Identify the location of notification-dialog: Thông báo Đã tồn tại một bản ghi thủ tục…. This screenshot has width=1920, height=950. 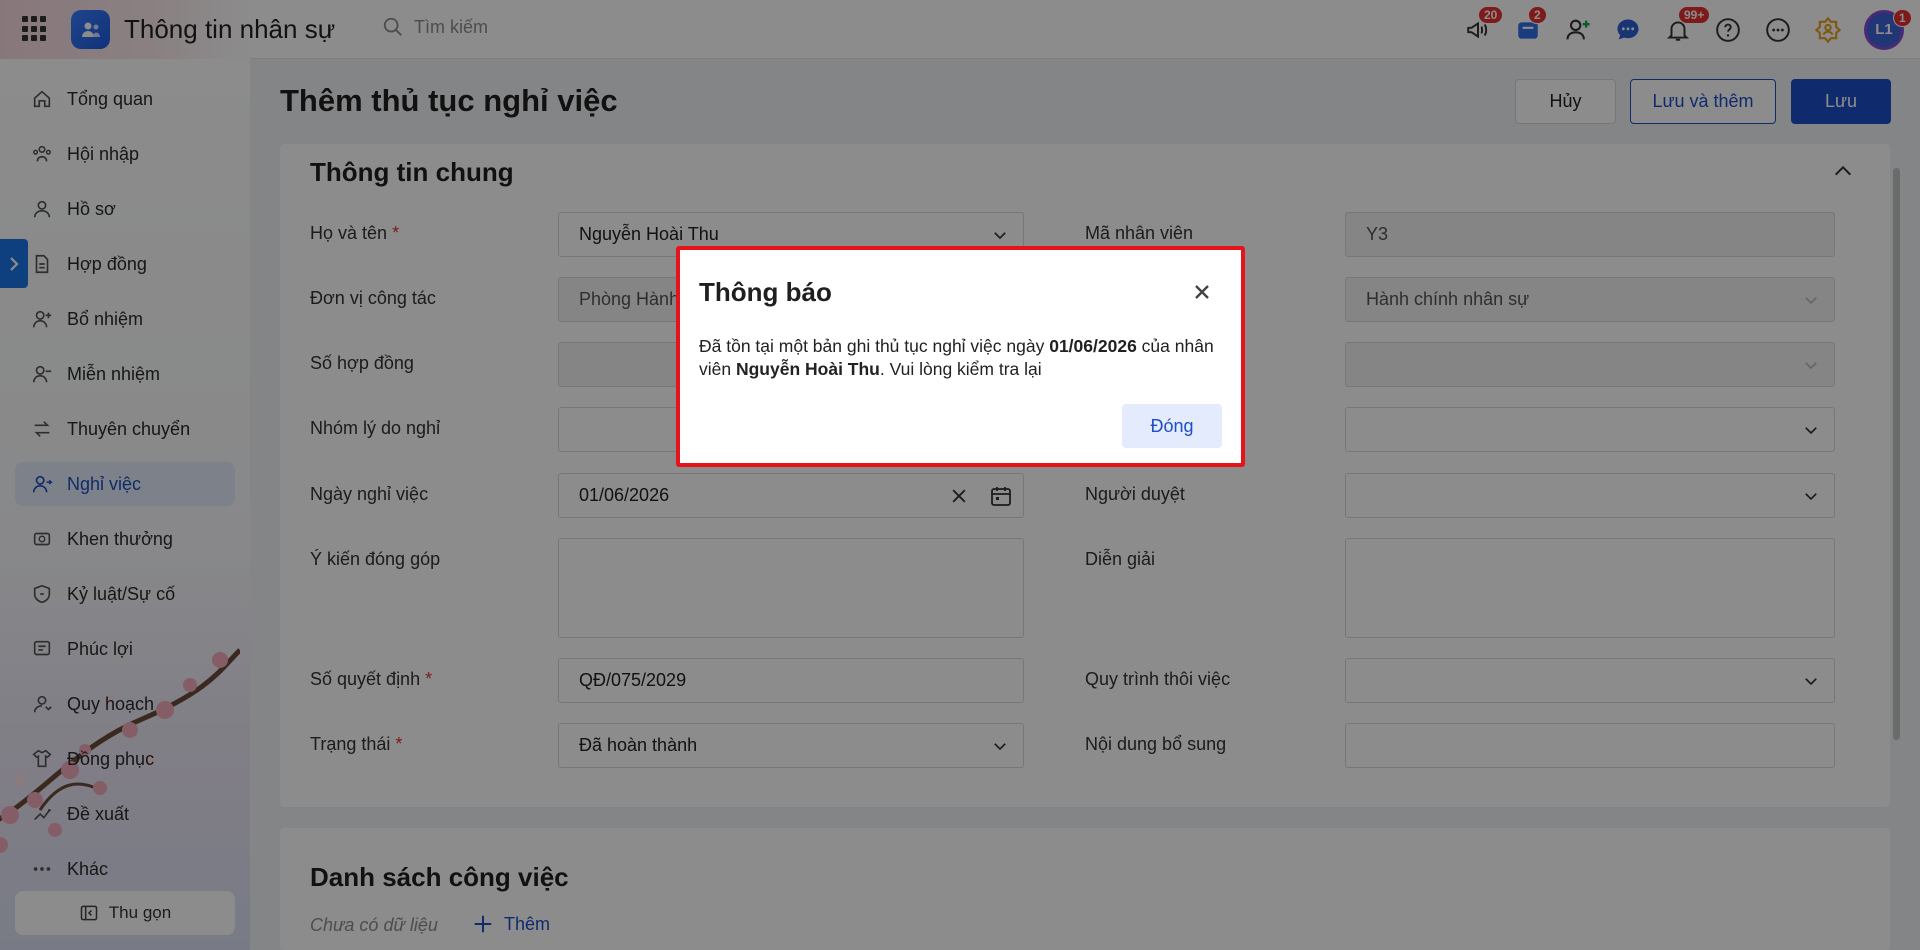
(960, 356).